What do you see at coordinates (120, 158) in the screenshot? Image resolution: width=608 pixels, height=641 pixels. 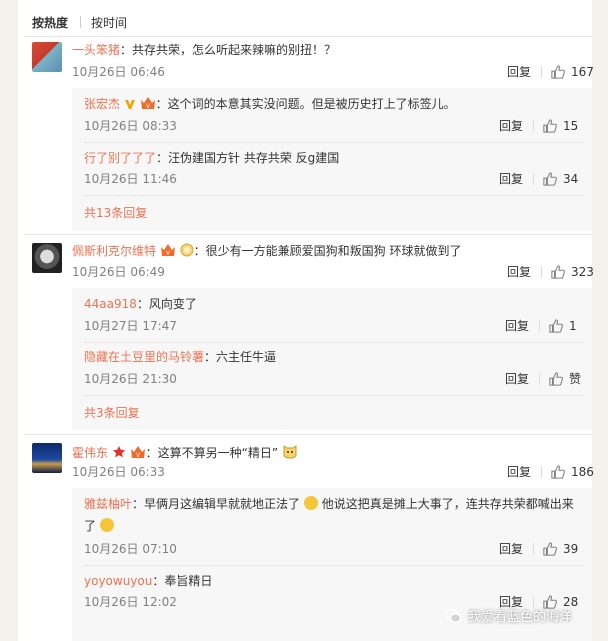 I see `reply-username: 行了别了了了` at bounding box center [120, 158].